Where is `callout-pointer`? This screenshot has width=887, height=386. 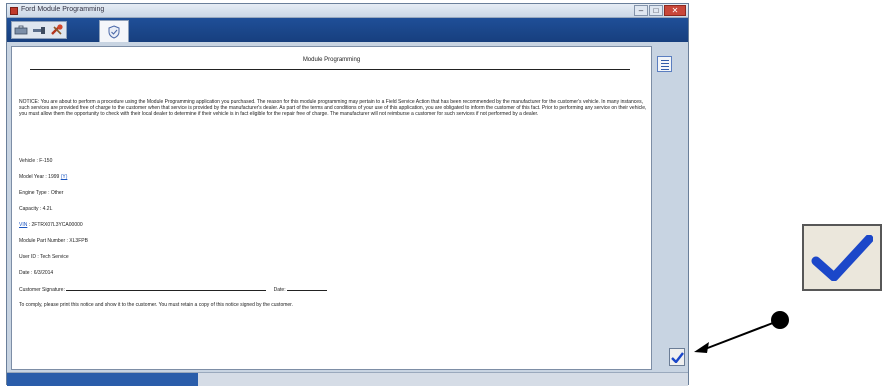 callout-pointer is located at coordinates (741, 332).